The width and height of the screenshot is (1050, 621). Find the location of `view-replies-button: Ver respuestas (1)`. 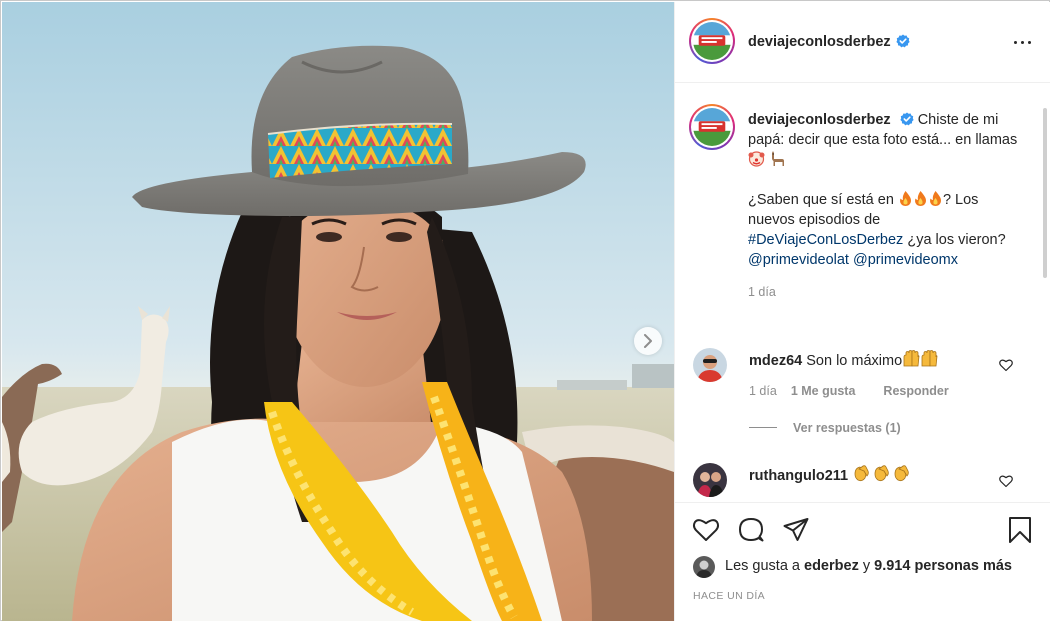

view-replies-button: Ver respuestas (1) is located at coordinates (825, 428).